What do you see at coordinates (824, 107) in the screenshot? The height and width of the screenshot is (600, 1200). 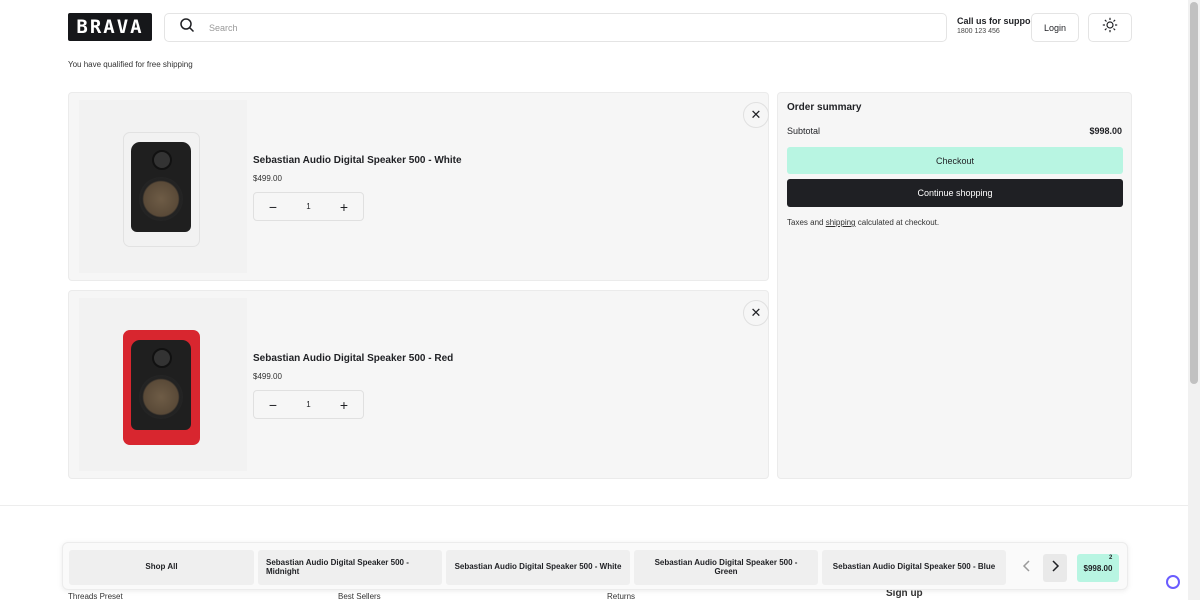 I see `summary-title: Order summary` at bounding box center [824, 107].